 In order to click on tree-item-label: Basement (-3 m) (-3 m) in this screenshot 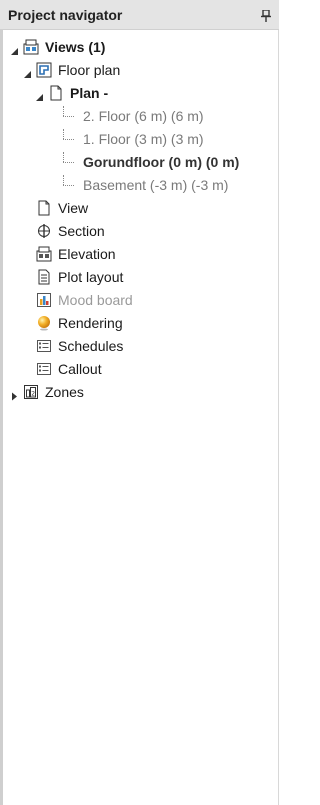, I will do `click(156, 185)`.